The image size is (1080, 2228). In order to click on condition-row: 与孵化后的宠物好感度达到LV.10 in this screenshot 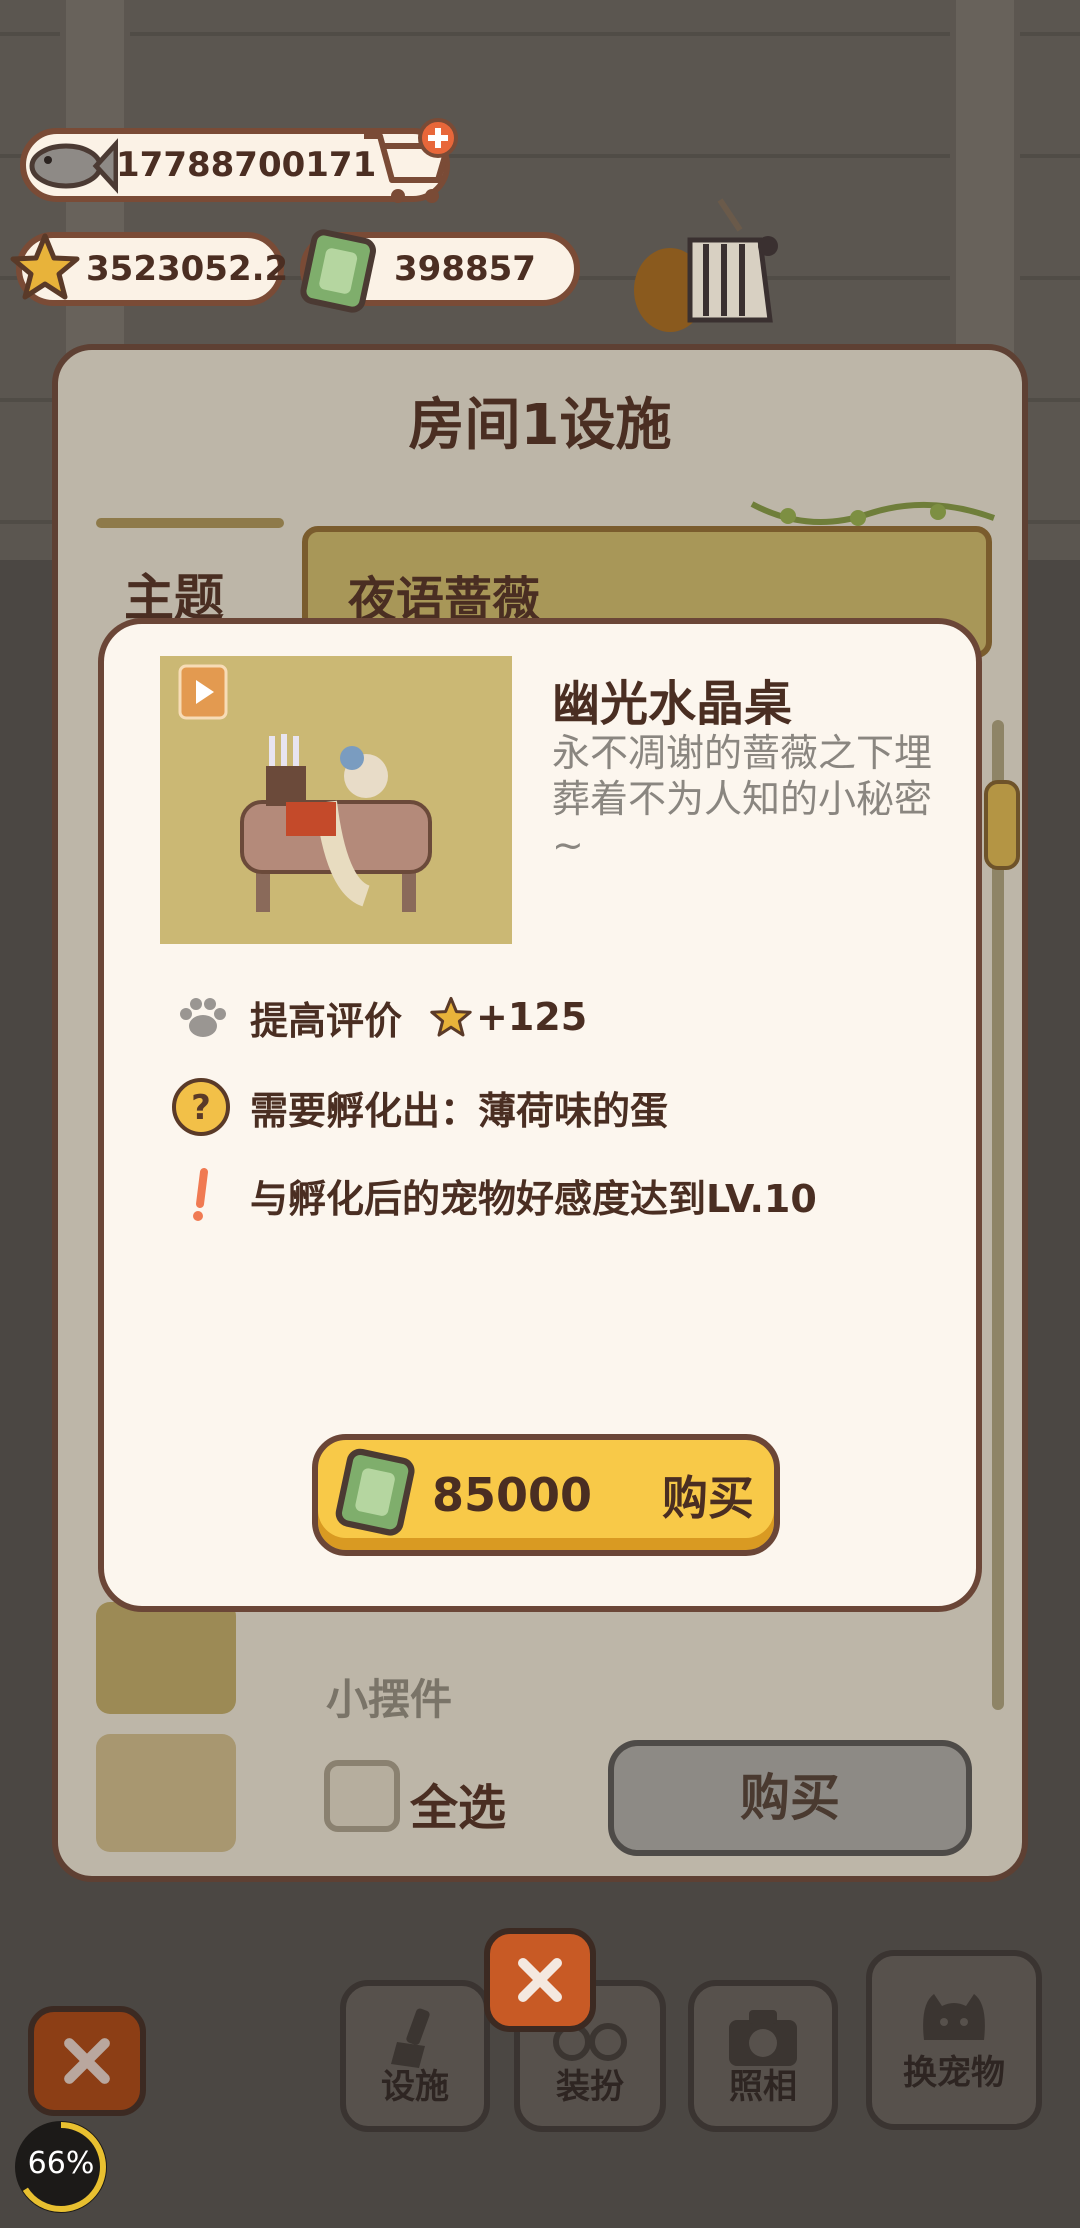, I will do `click(493, 1195)`.